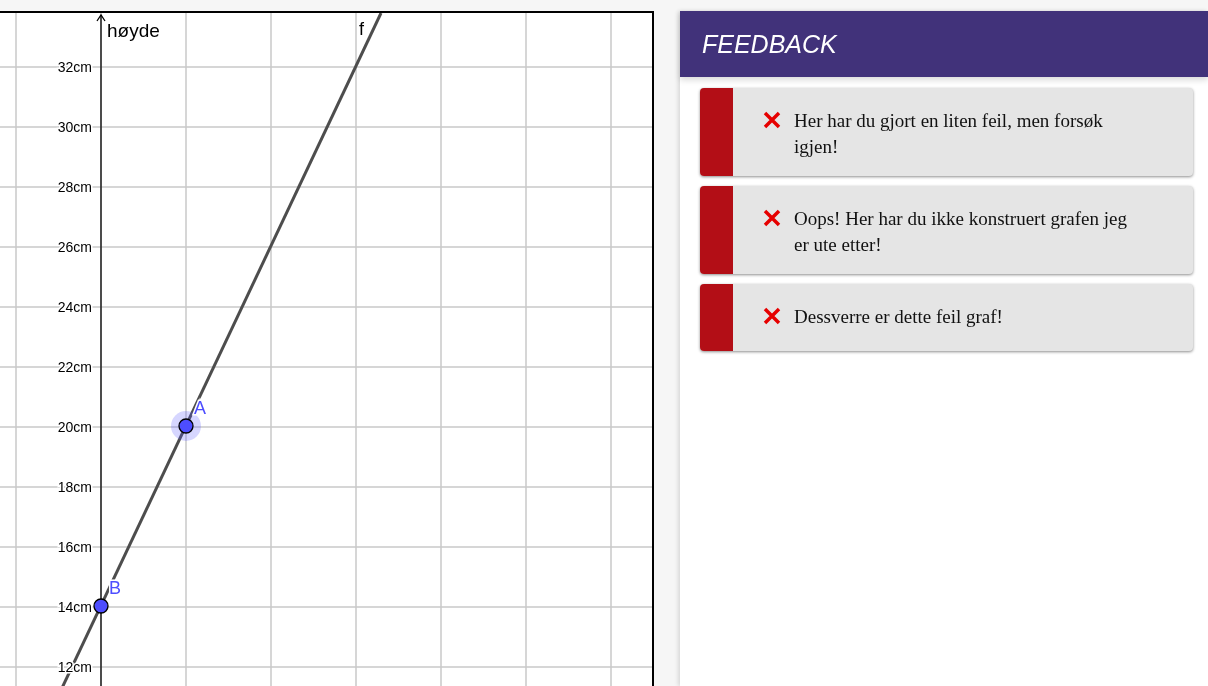  I want to click on status-strip, so click(716, 317).